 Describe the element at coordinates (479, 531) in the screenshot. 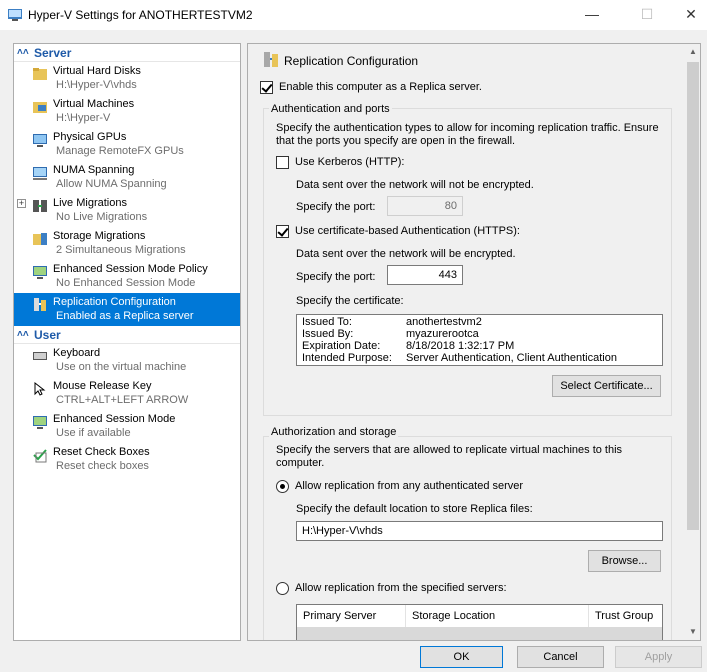

I see `default-location-input: H:\Hyper-V\vhds` at that location.